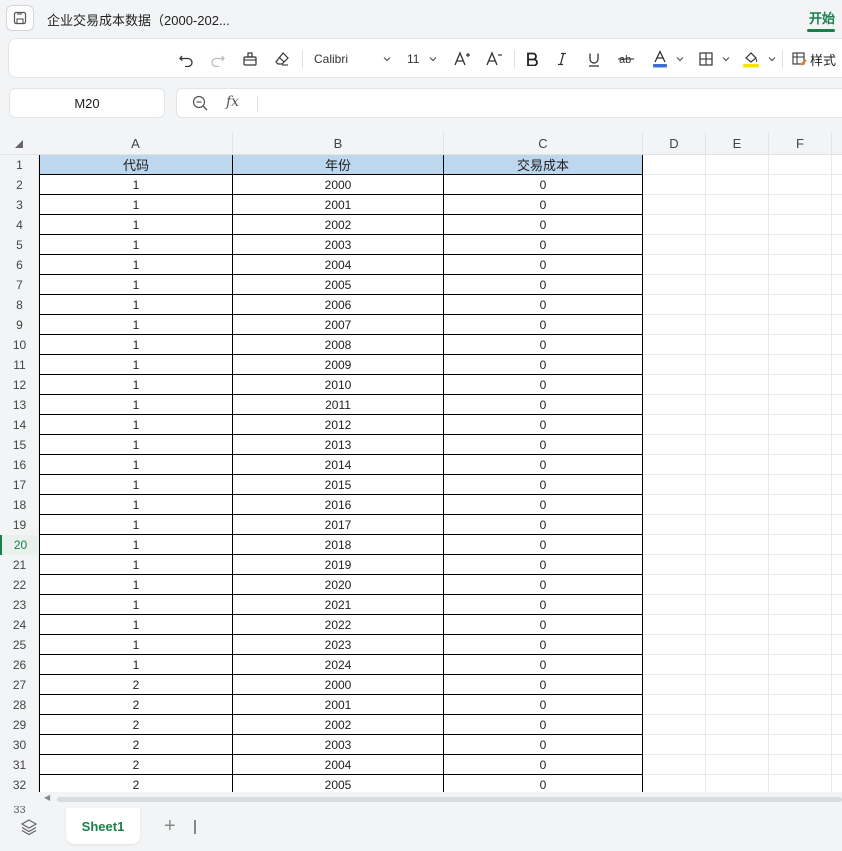 This screenshot has height=851, width=842. I want to click on data-cell: 2002, so click(338, 225).